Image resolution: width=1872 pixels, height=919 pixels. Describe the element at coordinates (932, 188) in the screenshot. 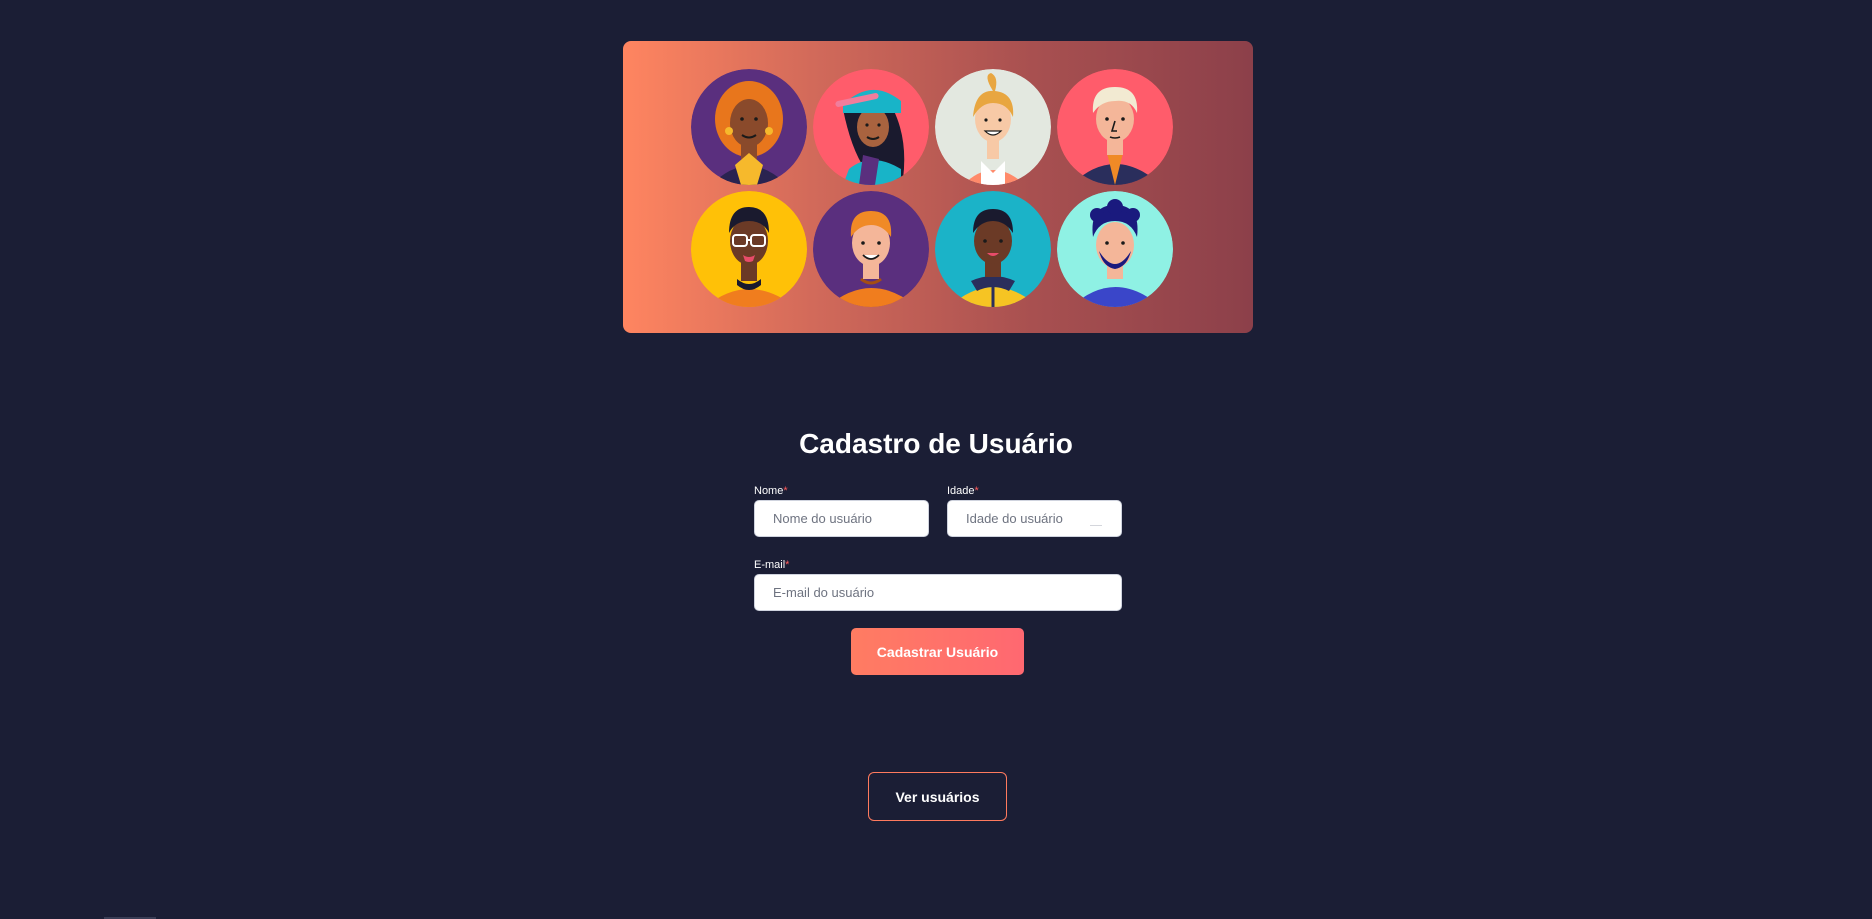

I see `avatar-grid` at that location.